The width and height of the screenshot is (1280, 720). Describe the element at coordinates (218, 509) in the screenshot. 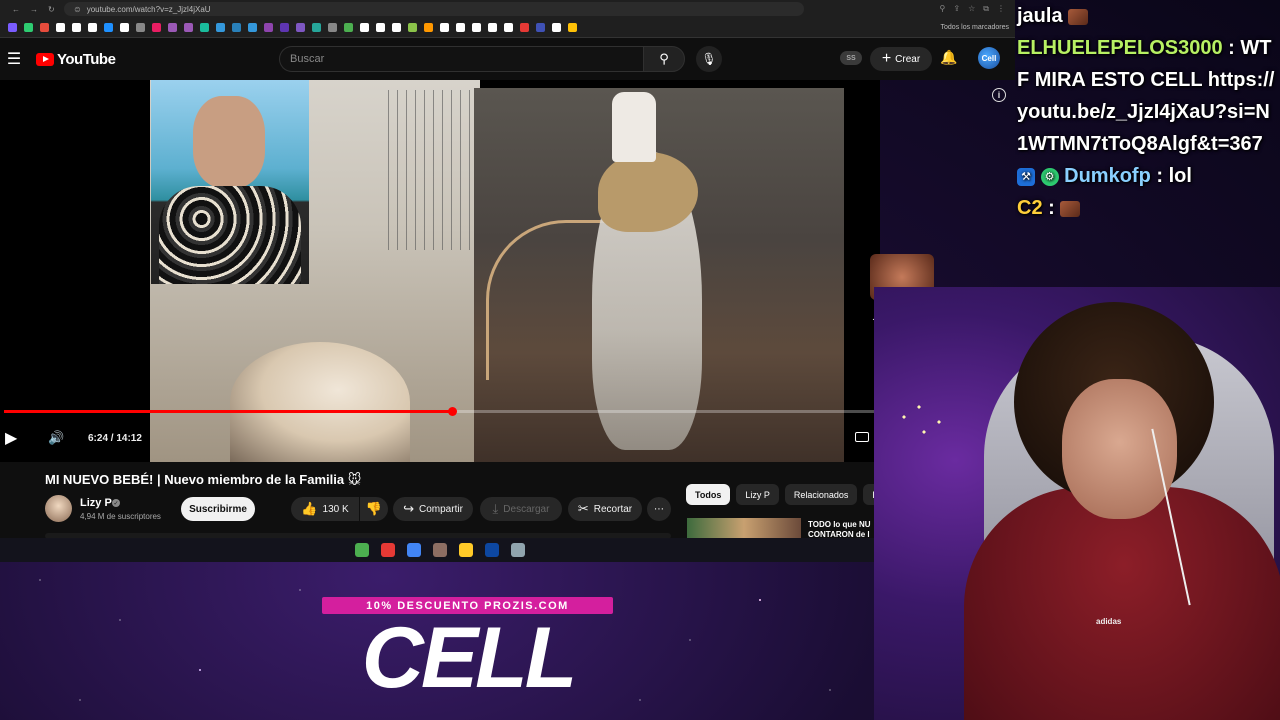

I see `subscribe-button: Suscribirme` at that location.